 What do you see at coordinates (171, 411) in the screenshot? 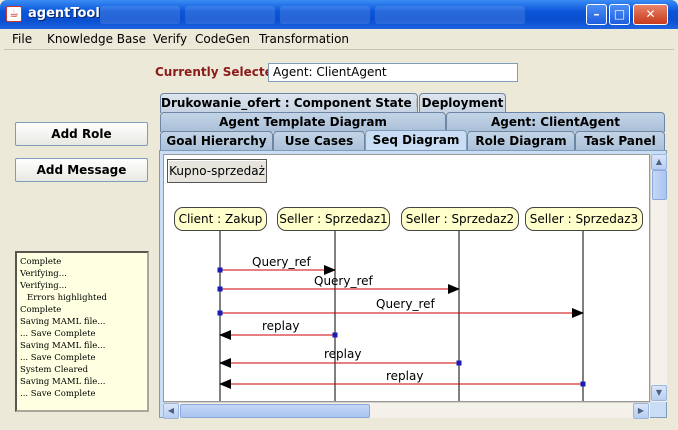
I see `arrow-left-icon: ◀` at bounding box center [171, 411].